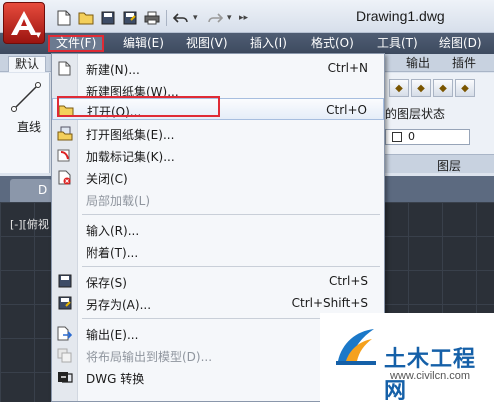  Describe the element at coordinates (411, 136) in the screenshot. I see `layer-name: 0` at that location.